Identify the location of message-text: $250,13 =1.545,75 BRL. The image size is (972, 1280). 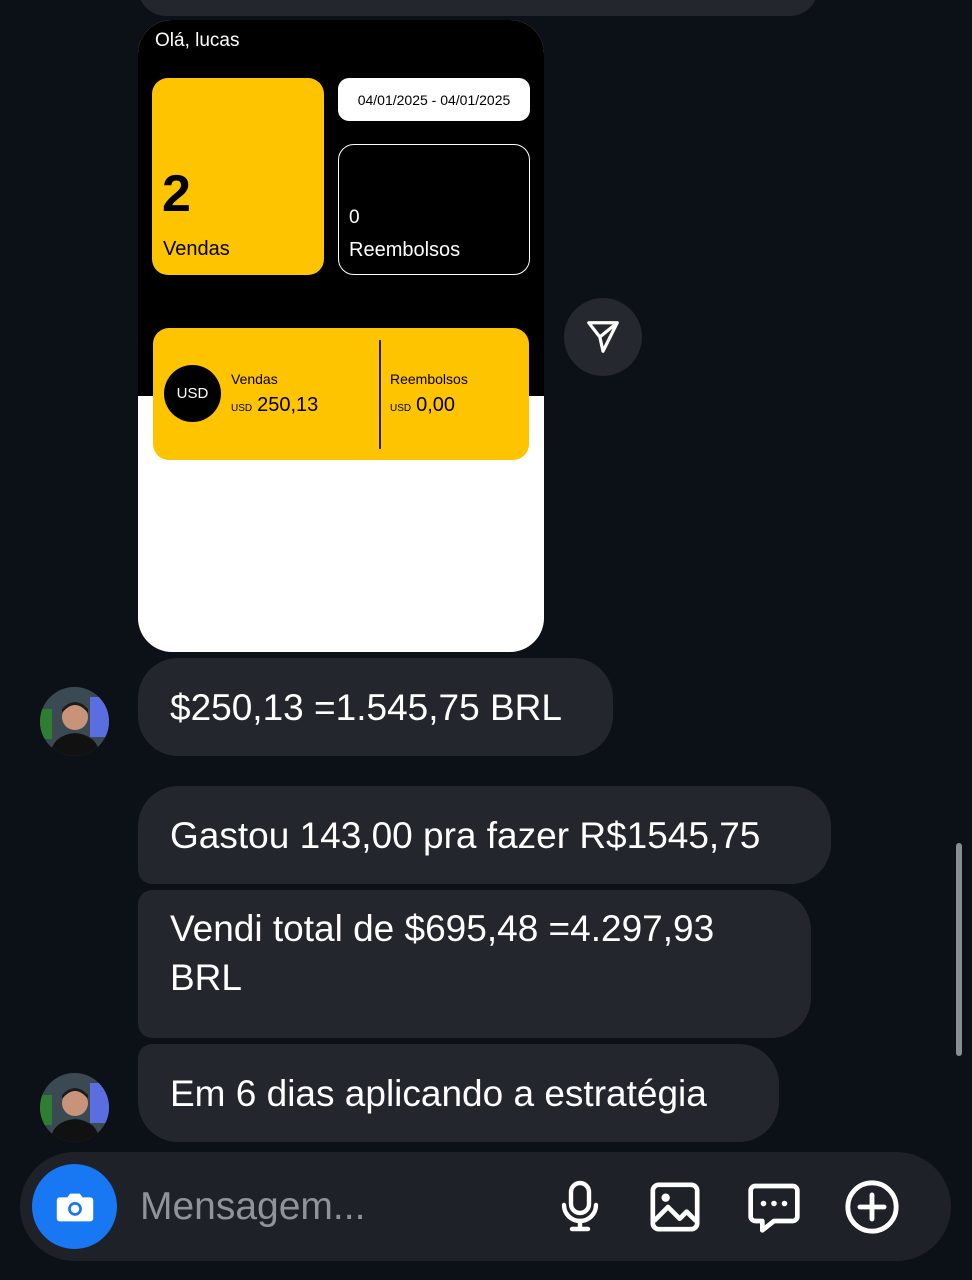
(366, 707).